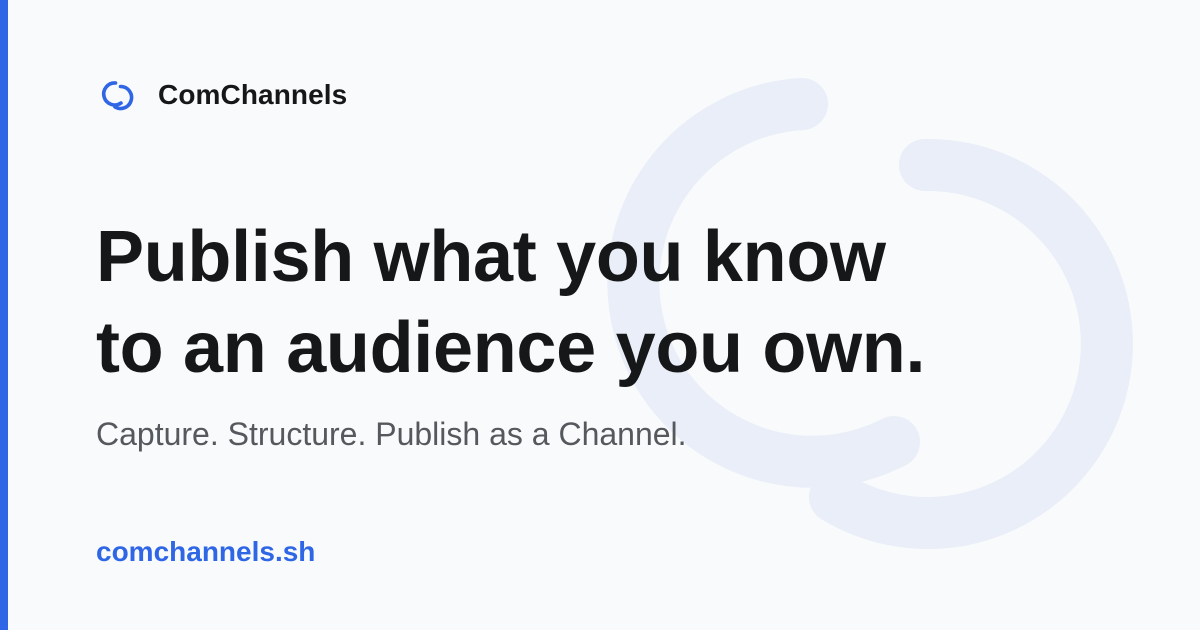  I want to click on headline-line-2: to an audience you own., so click(511, 348).